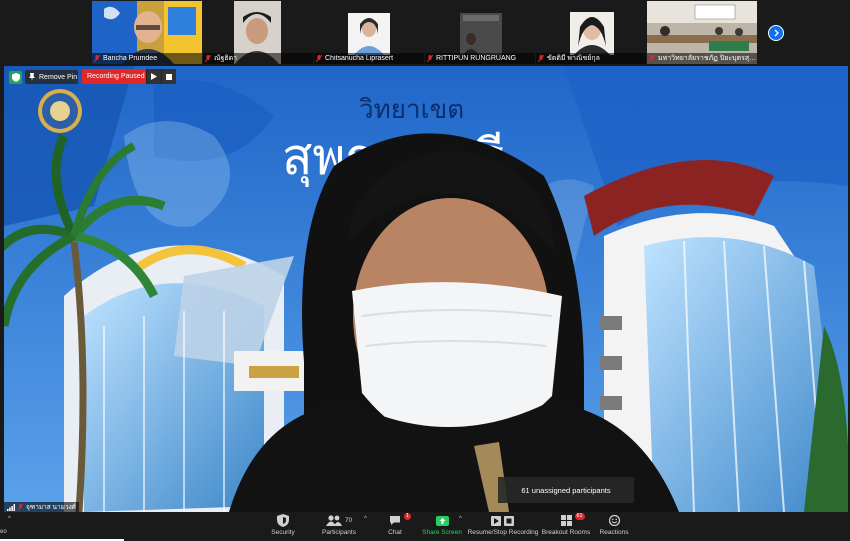  I want to click on smiley-icon, so click(614, 520).